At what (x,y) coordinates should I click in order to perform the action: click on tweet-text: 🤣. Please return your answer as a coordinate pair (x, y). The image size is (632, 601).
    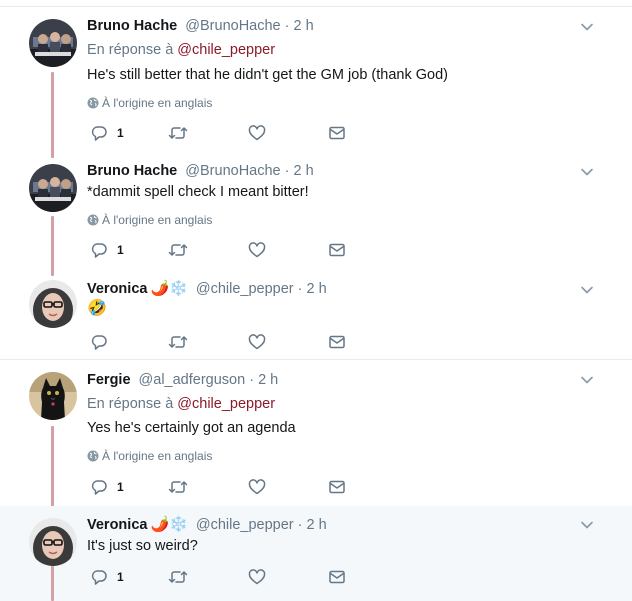
    Looking at the image, I should click on (97, 308).